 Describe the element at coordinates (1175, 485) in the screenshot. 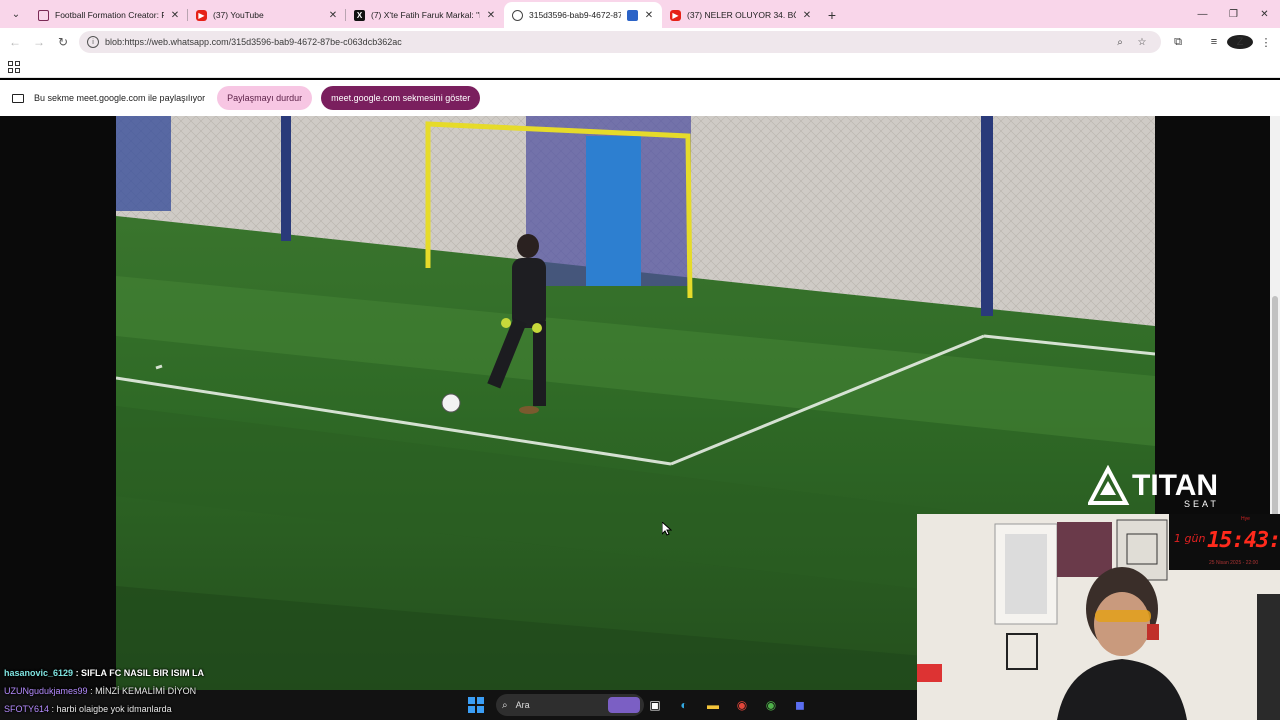

I see `brand-logo-text: TITAN` at that location.